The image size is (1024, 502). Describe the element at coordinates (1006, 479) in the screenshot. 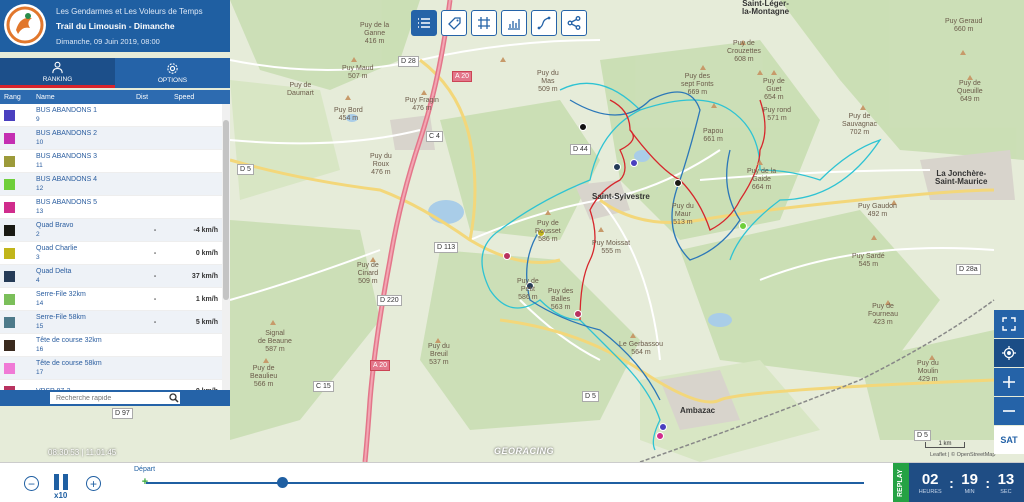

I see `clock-seconds: 13` at that location.